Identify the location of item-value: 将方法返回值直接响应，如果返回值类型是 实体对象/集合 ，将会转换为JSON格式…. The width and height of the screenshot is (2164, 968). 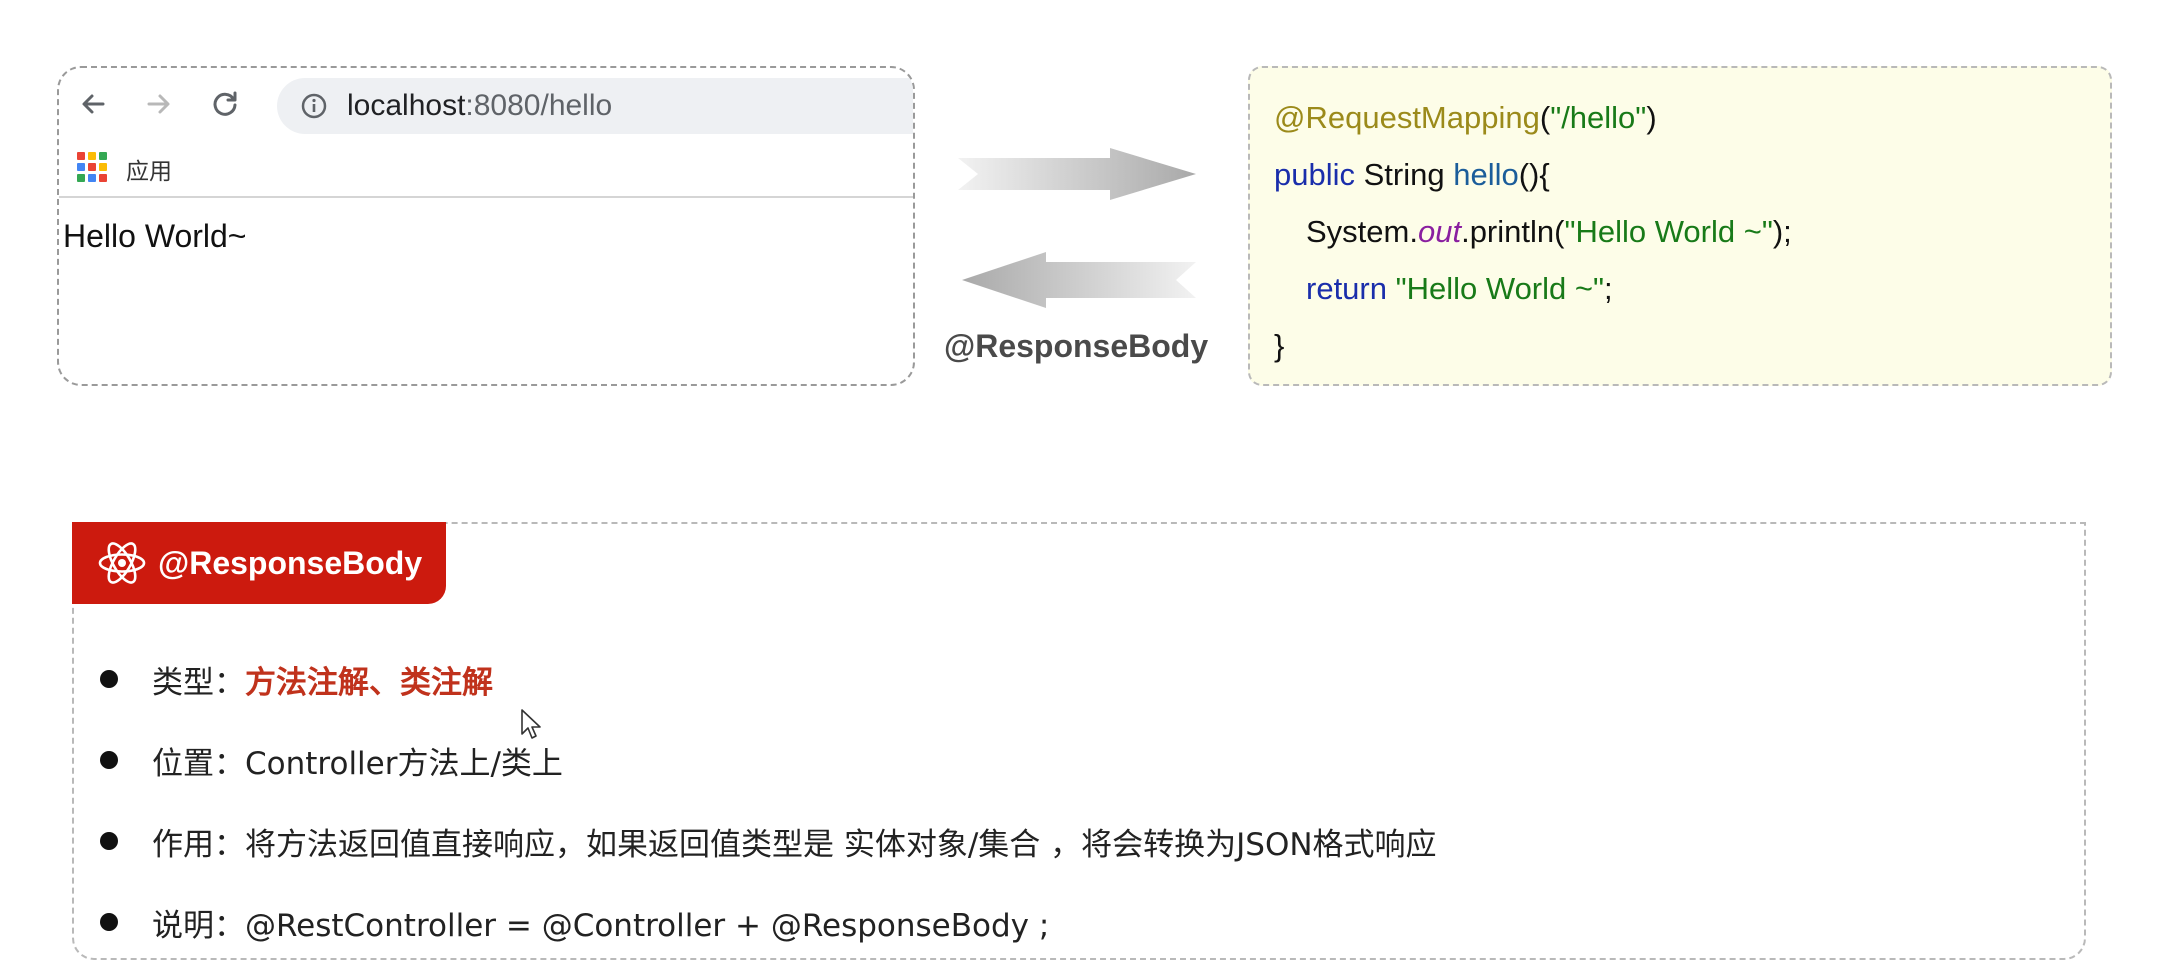
(841, 844).